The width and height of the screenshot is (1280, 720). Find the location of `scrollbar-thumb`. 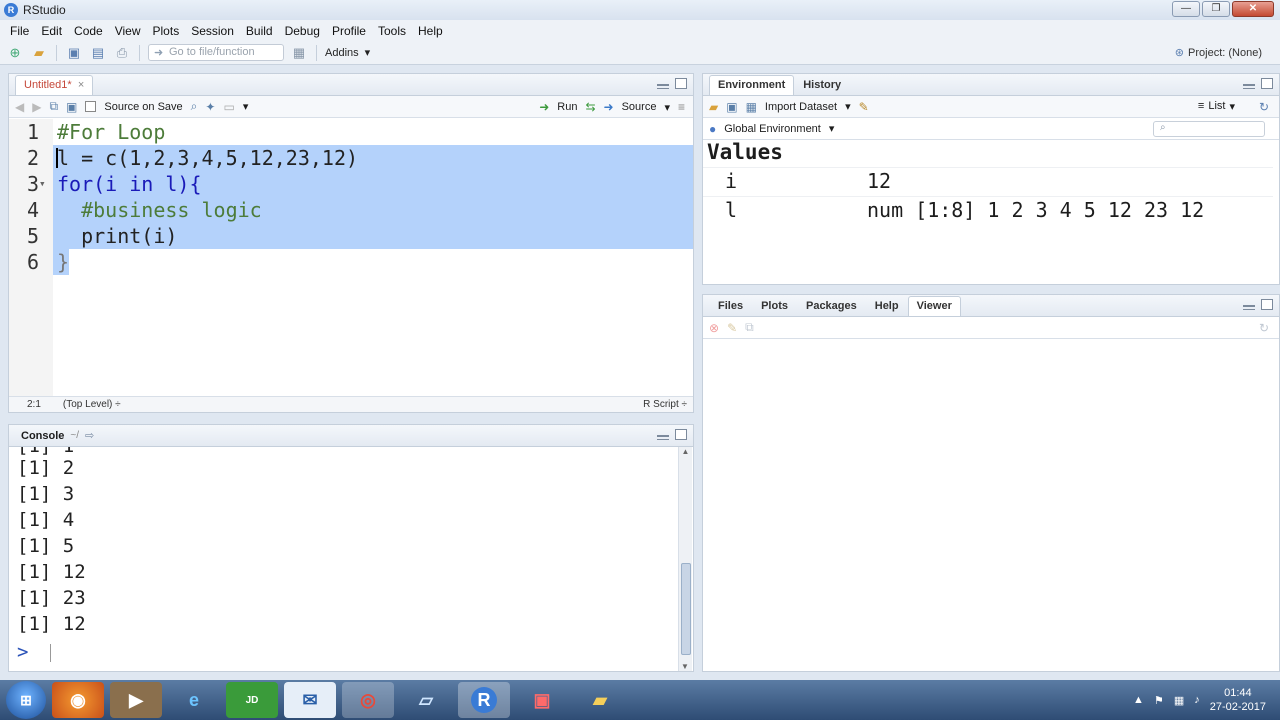

scrollbar-thumb is located at coordinates (686, 609).